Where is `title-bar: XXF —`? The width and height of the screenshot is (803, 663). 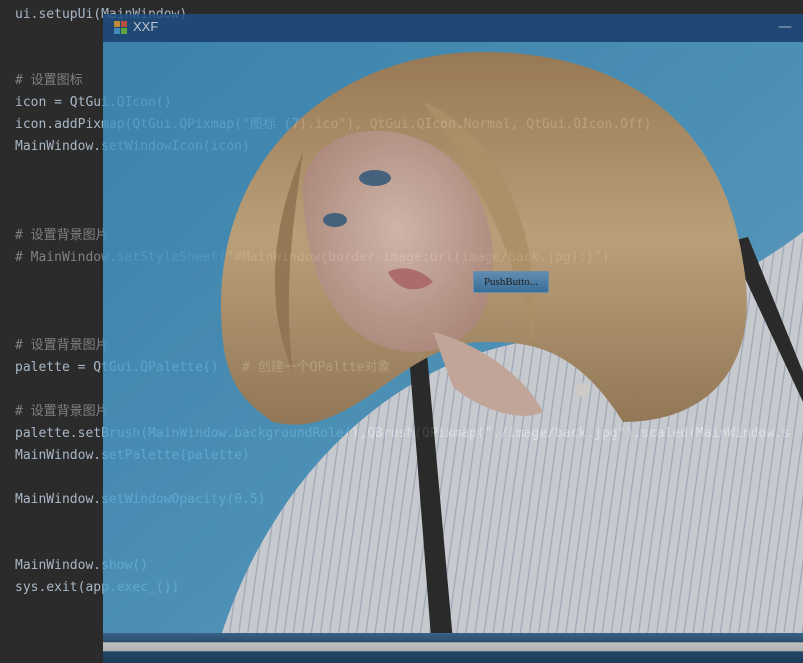
title-bar: XXF — is located at coordinates (453, 28).